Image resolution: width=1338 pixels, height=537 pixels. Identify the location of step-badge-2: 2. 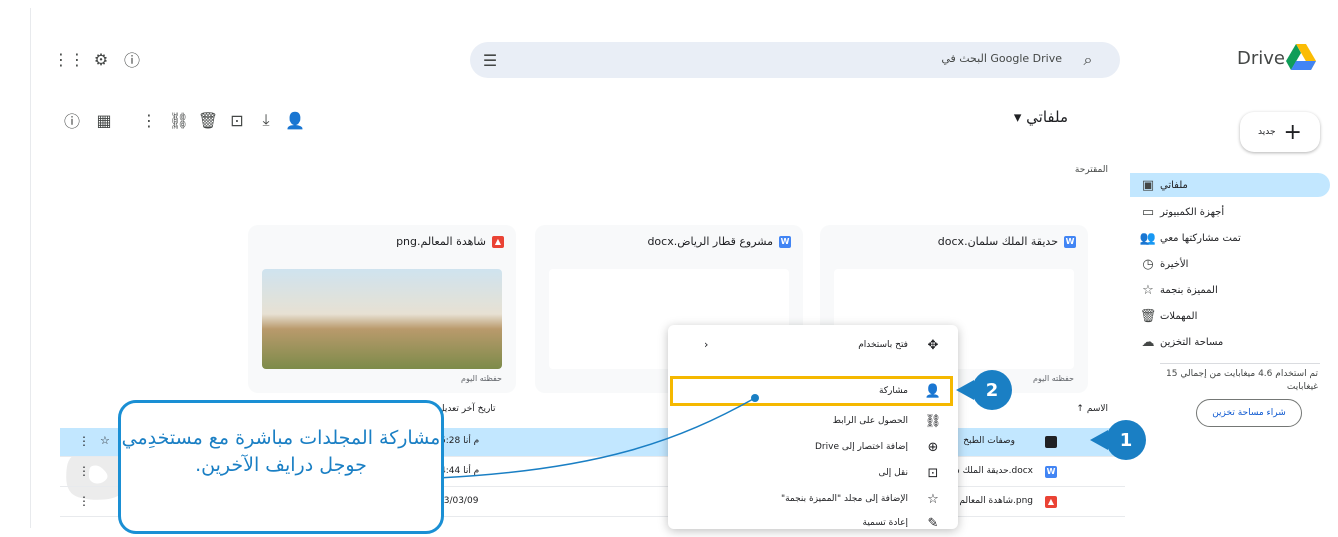
(992, 390).